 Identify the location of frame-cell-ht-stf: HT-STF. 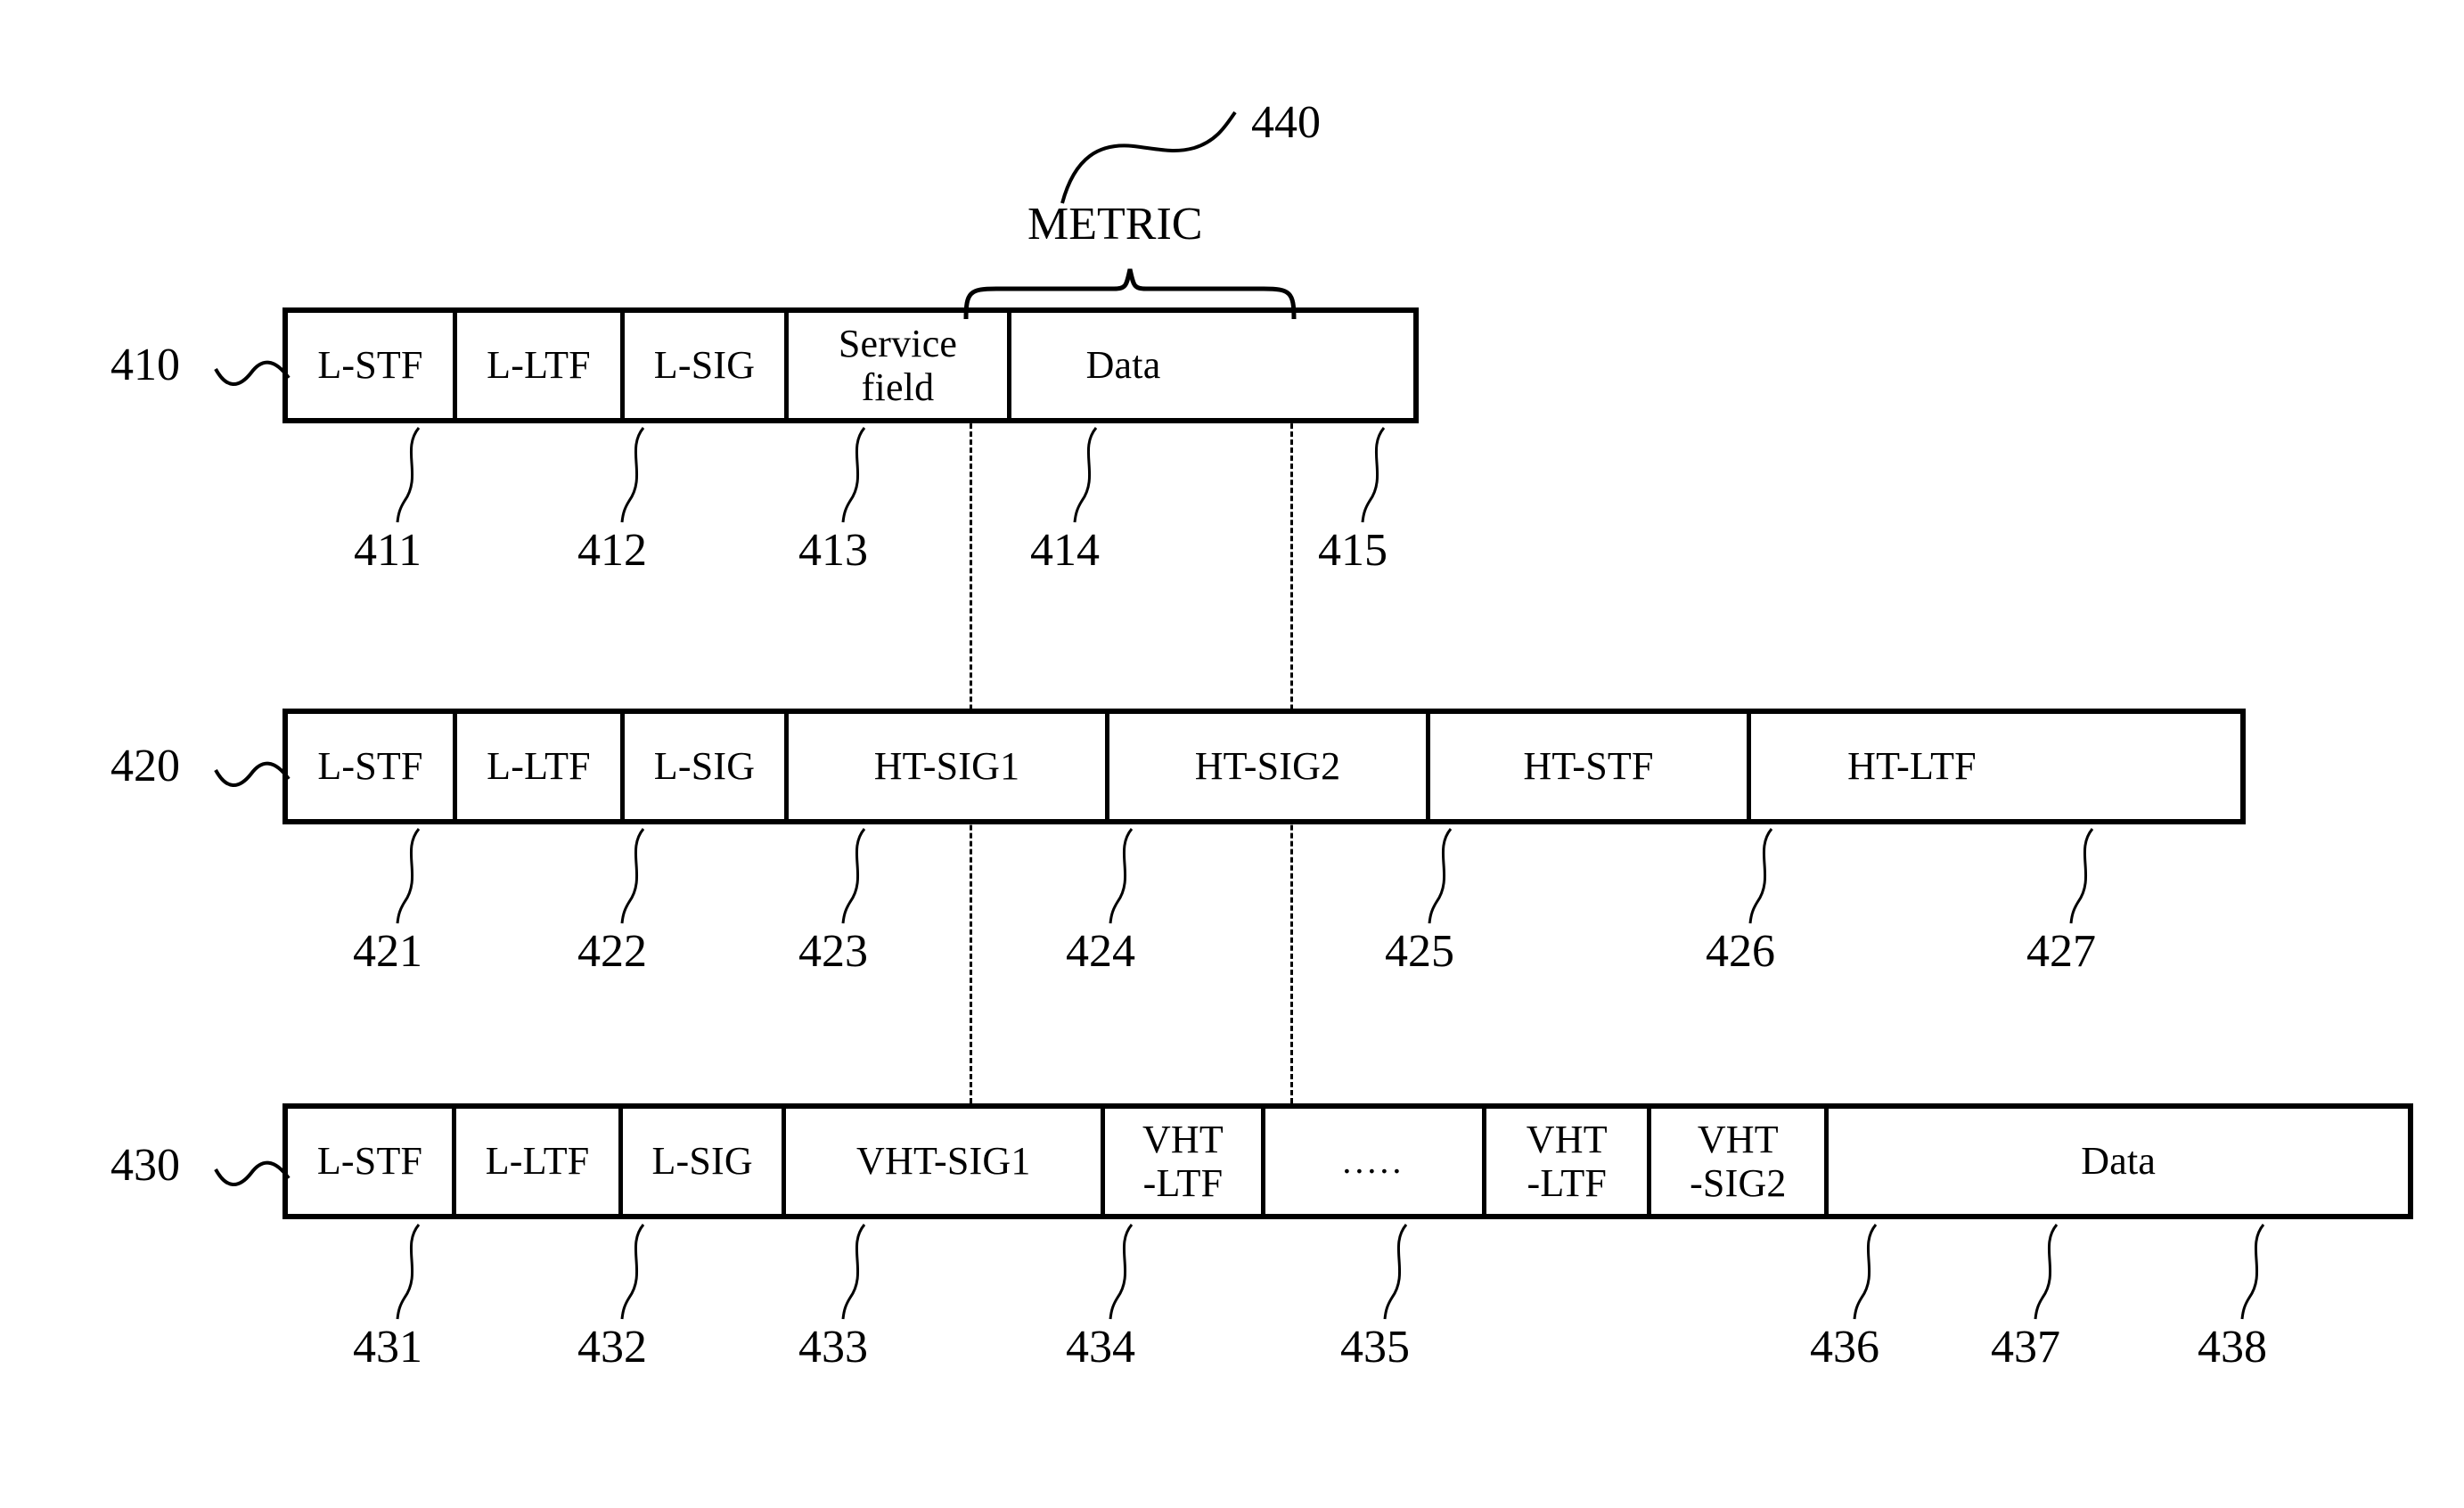
(1590, 766).